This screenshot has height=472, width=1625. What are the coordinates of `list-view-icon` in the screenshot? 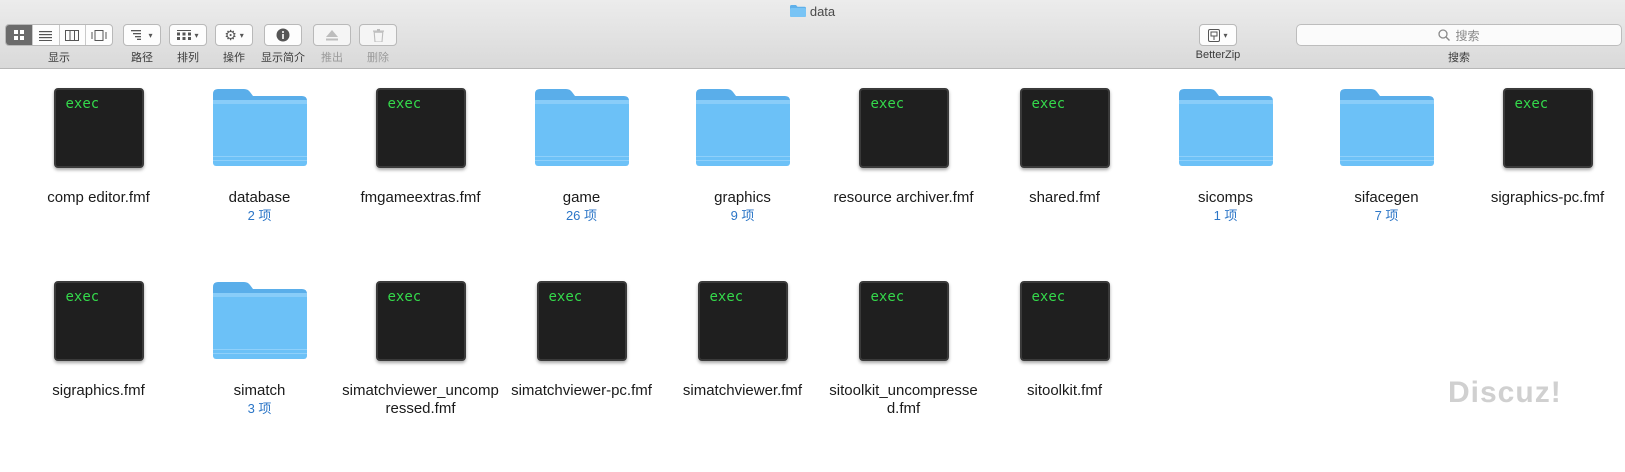 It's located at (46, 35).